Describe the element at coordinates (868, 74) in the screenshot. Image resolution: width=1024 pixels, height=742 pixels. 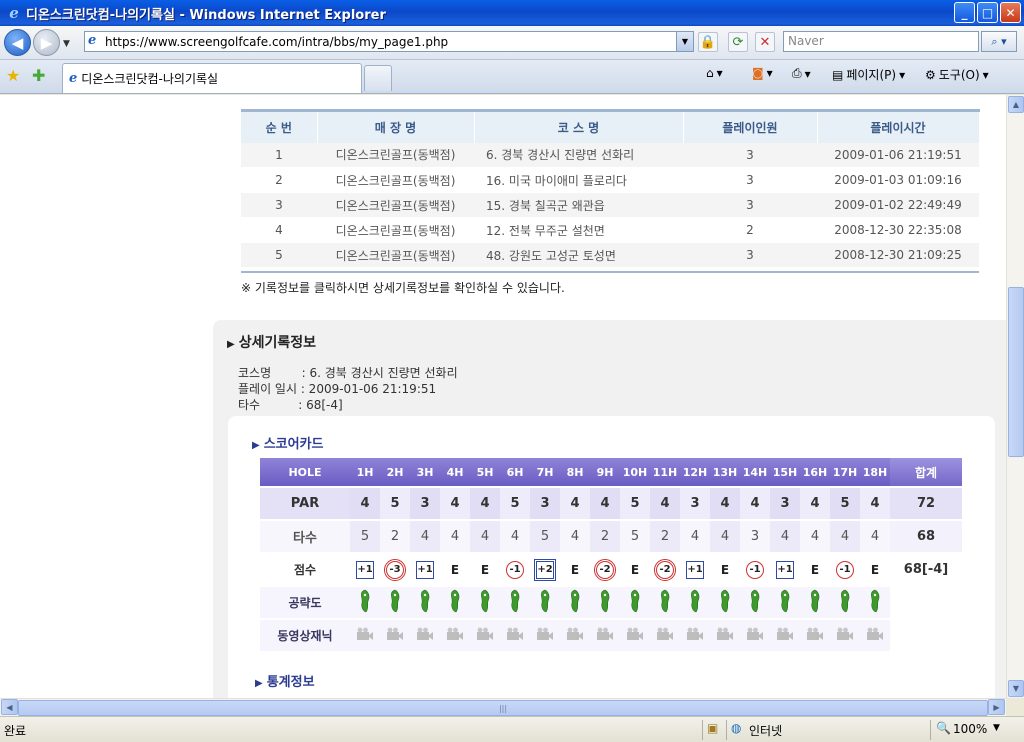
I see `page-menu: ▤ 페이지(P) ▾` at that location.